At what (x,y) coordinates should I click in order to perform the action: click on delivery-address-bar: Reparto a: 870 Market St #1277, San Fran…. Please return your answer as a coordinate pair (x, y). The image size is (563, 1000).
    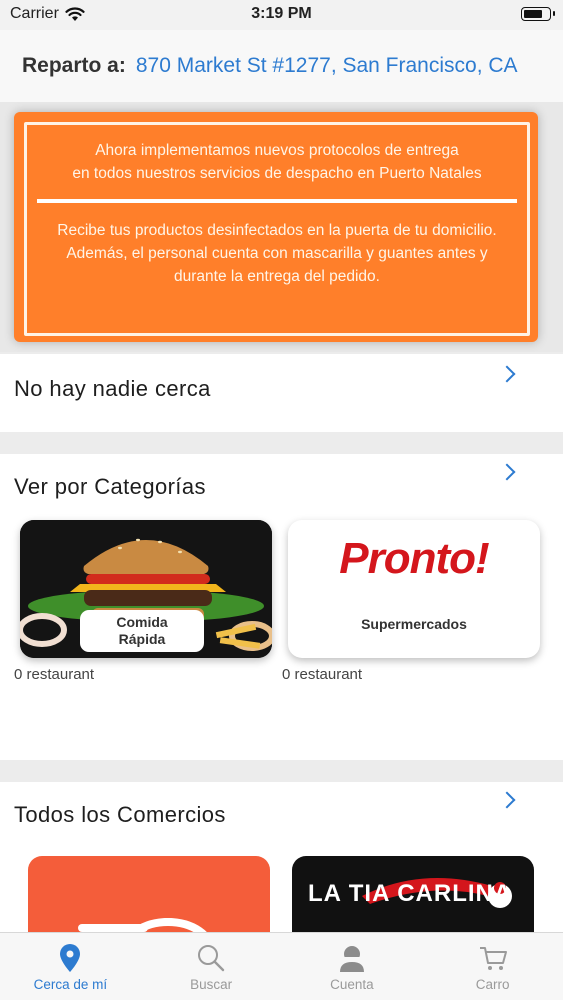
    Looking at the image, I should click on (281, 66).